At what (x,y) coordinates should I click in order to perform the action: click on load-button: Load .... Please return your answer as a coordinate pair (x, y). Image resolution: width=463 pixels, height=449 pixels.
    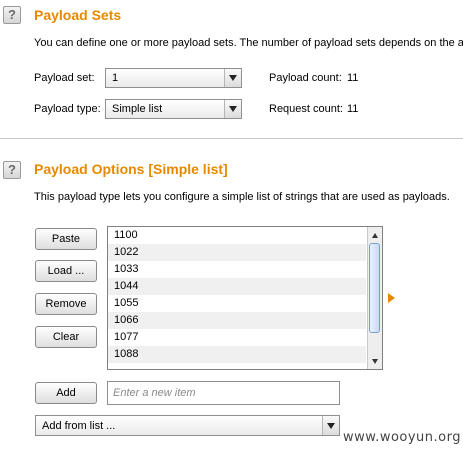
    Looking at the image, I should click on (66, 271).